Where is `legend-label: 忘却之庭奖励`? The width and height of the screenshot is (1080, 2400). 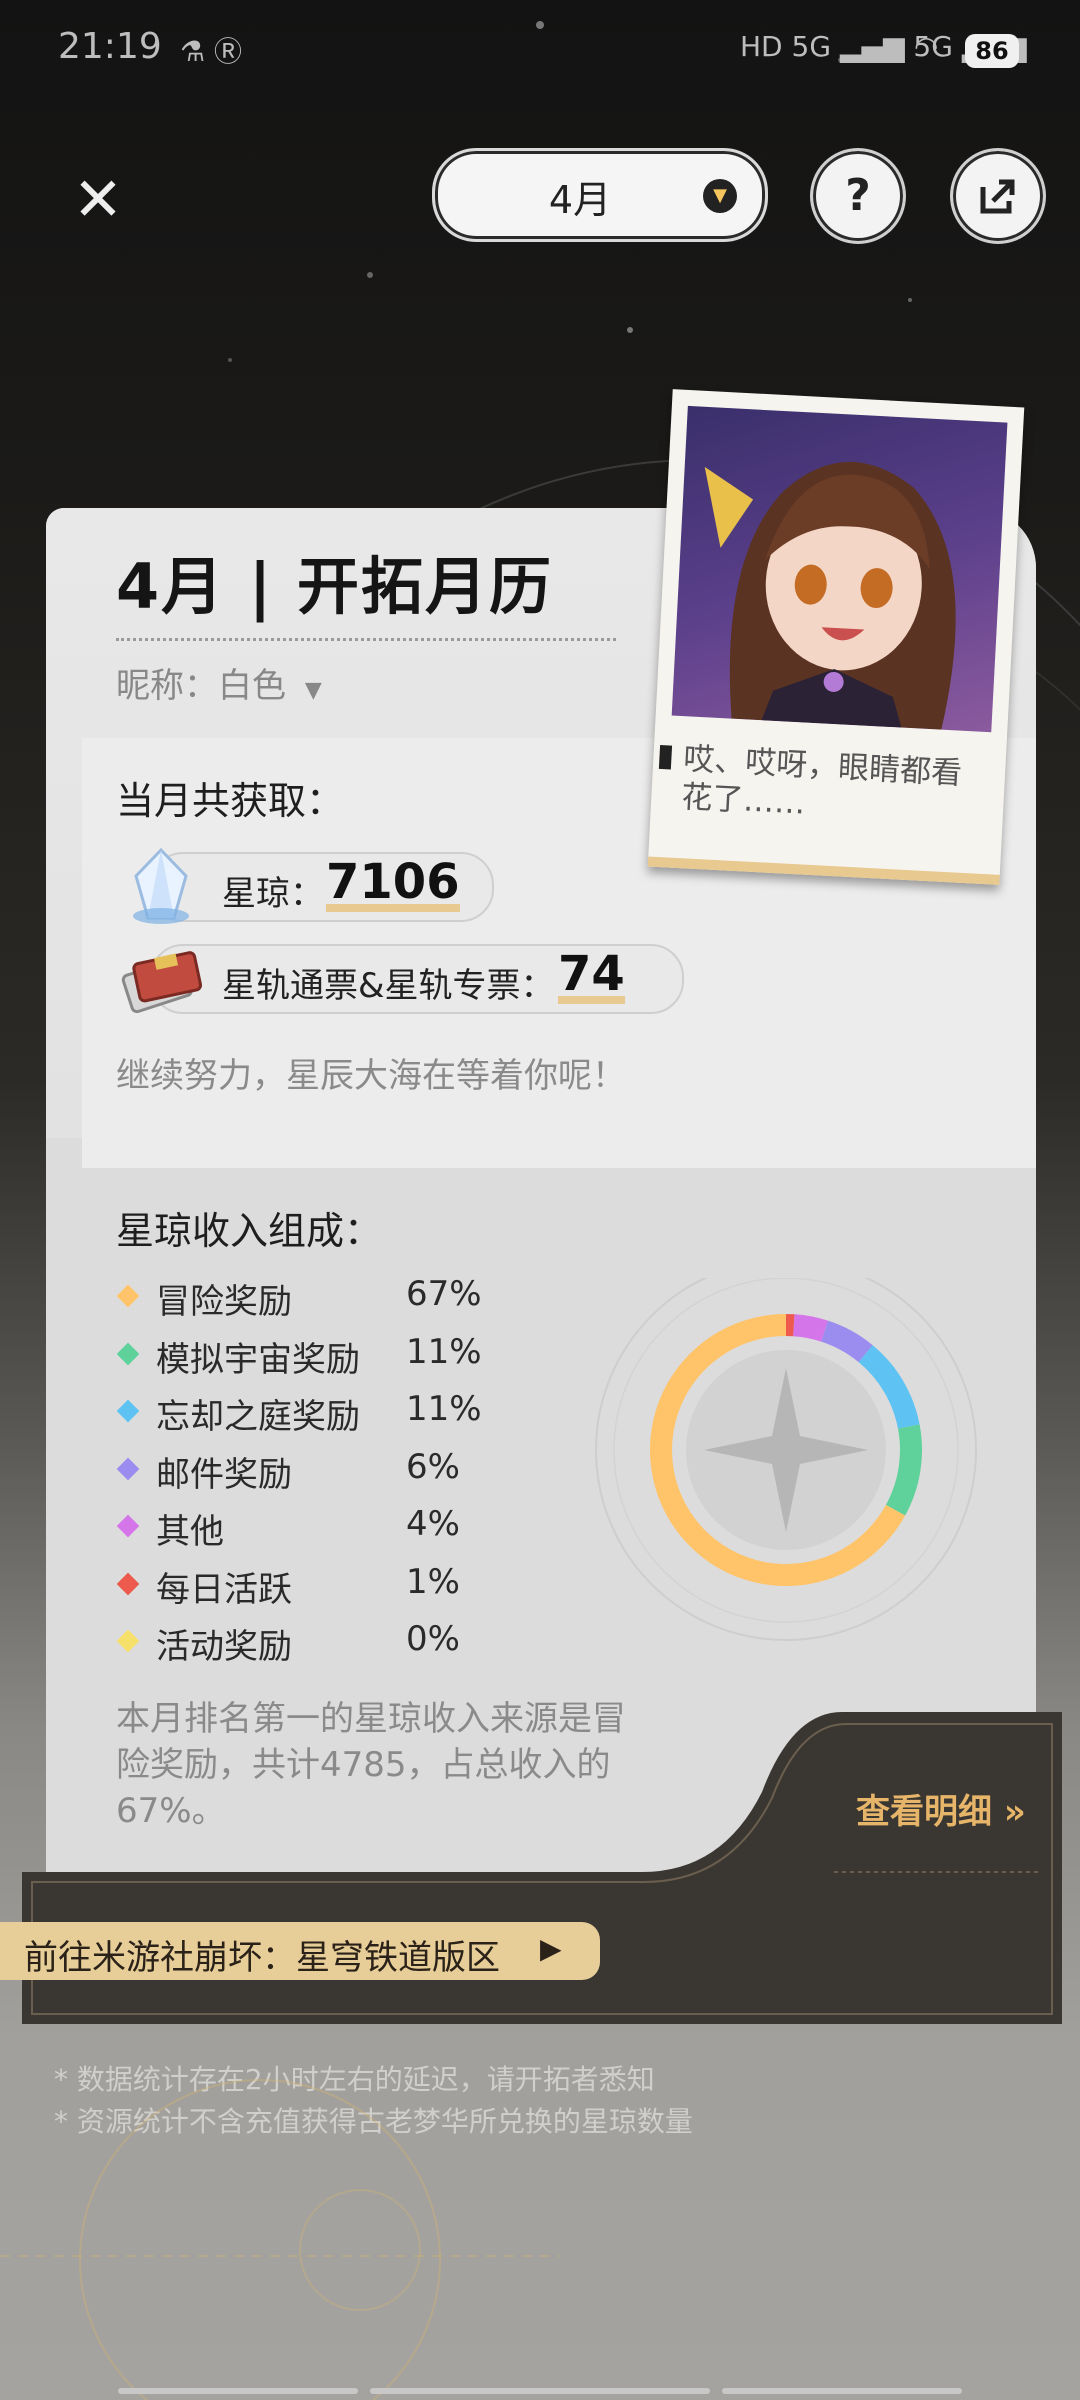
legend-label: 忘却之庭奖励 is located at coordinates (258, 1417).